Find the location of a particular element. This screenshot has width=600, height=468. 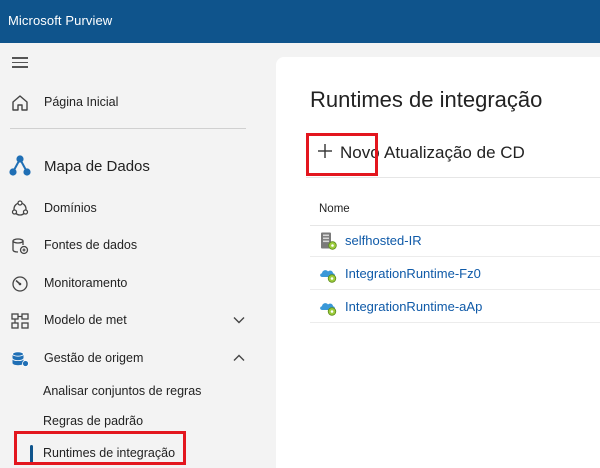

sidebar-section-label: Mapa de Dados is located at coordinates (97, 166).